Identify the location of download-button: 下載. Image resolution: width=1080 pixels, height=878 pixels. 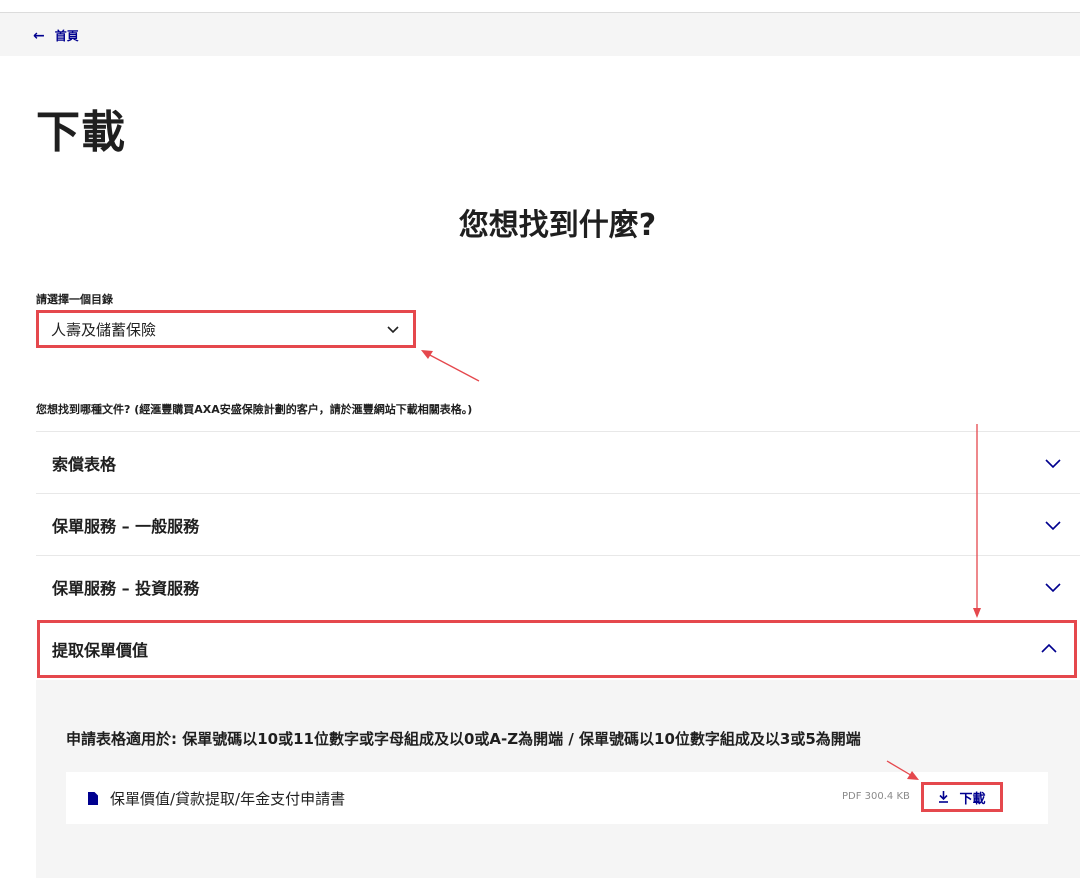
(962, 797).